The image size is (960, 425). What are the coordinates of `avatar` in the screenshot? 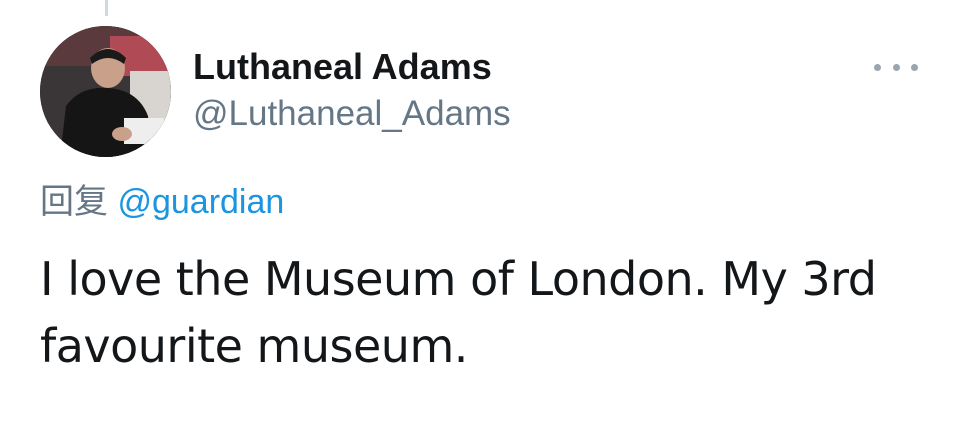 It's located at (105, 91).